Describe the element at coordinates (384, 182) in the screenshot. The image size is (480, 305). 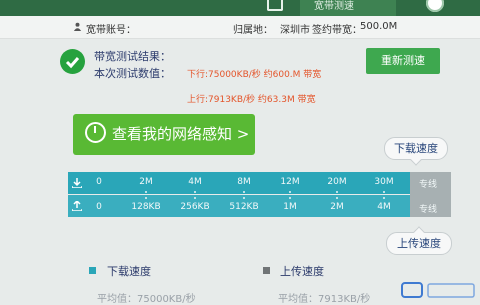
I see `download-tick-label: 30M` at that location.